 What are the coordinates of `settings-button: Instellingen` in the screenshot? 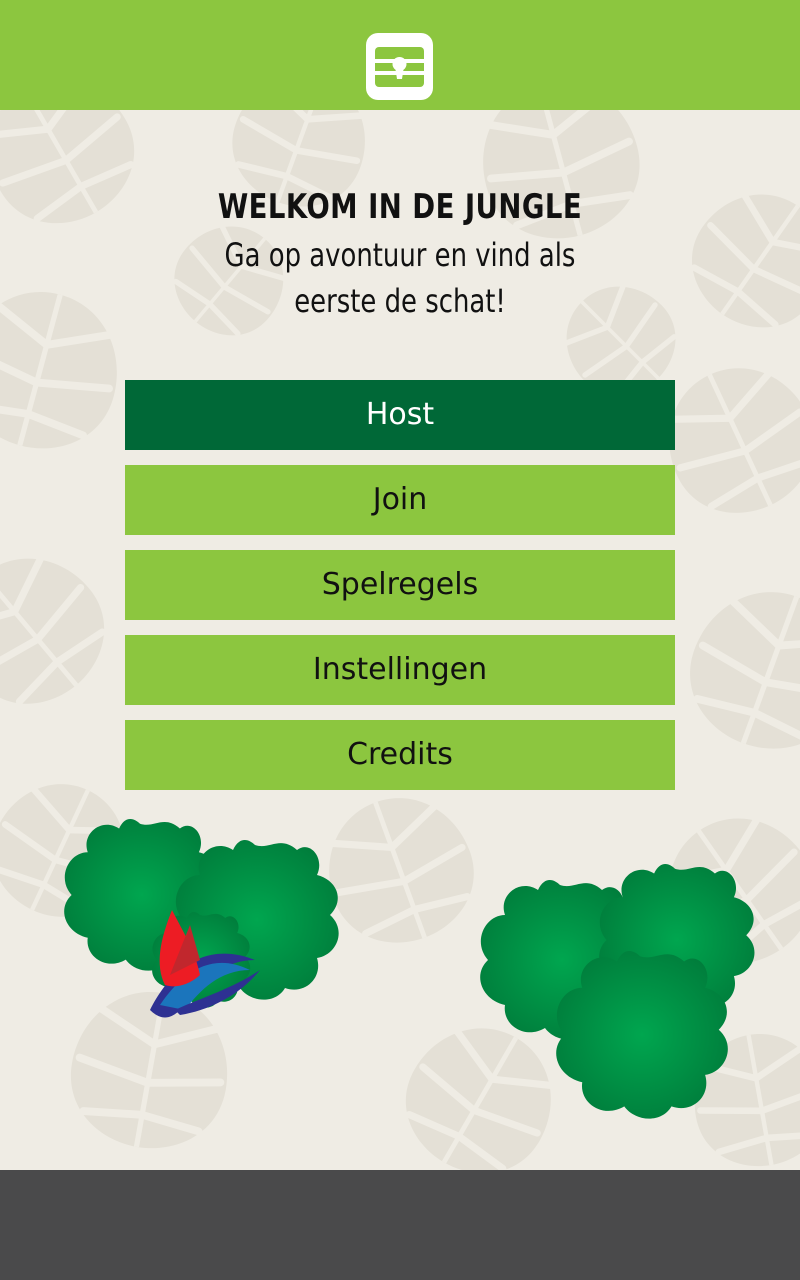 It's located at (400, 670).